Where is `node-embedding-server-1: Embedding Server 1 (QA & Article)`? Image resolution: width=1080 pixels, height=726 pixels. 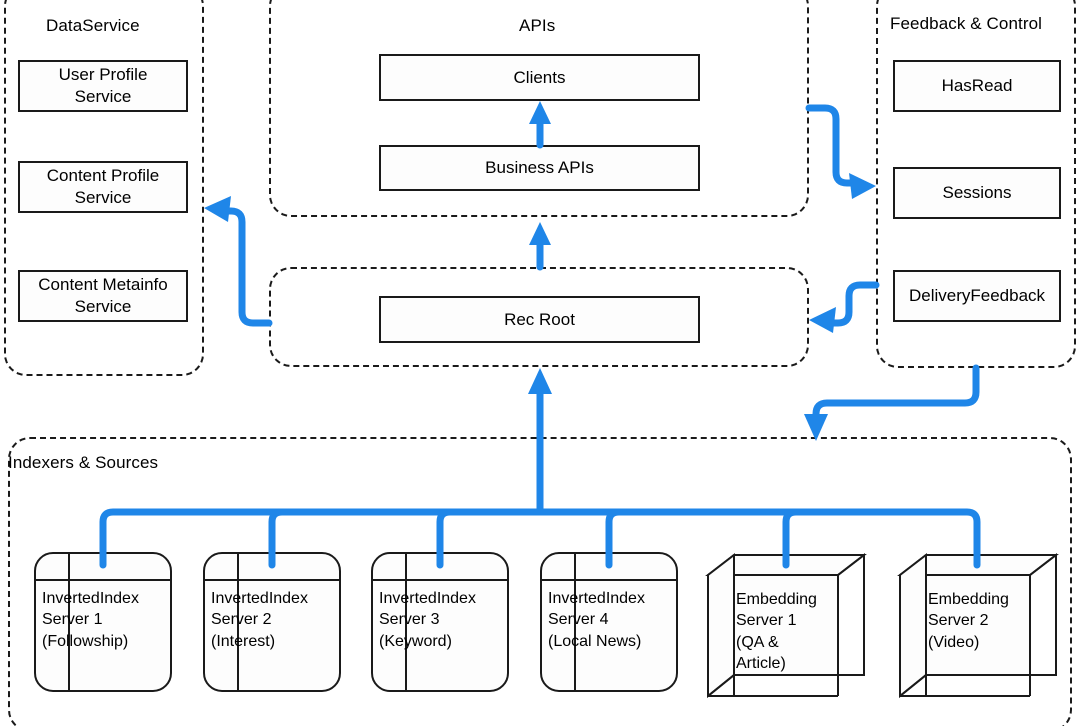 node-embedding-server-1: Embedding Server 1 (QA & Article) is located at coordinates (786, 625).